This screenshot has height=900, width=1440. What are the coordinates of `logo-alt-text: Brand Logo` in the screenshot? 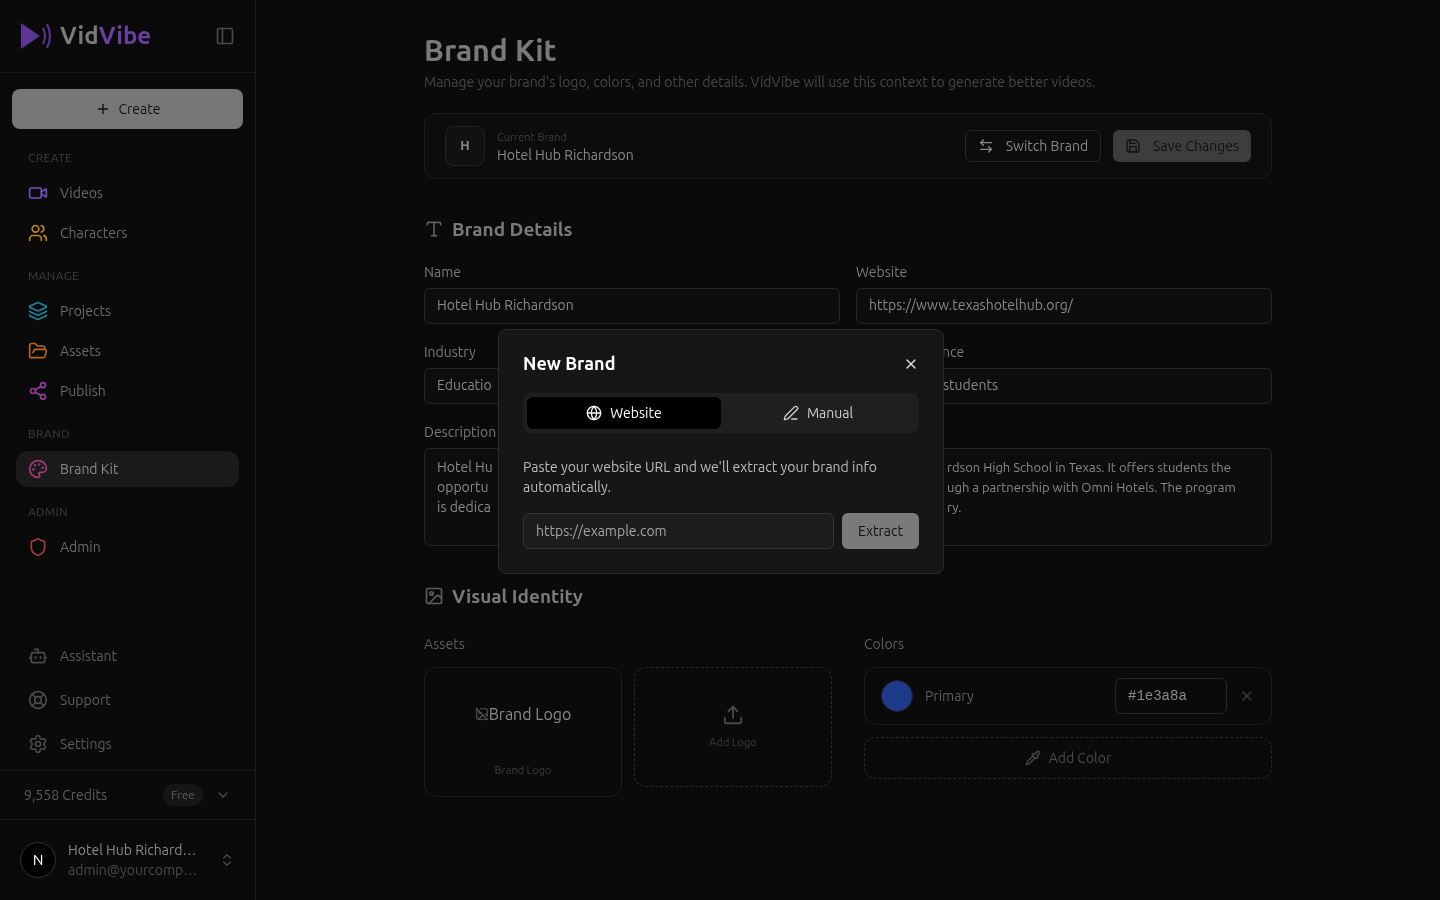 It's located at (530, 714).